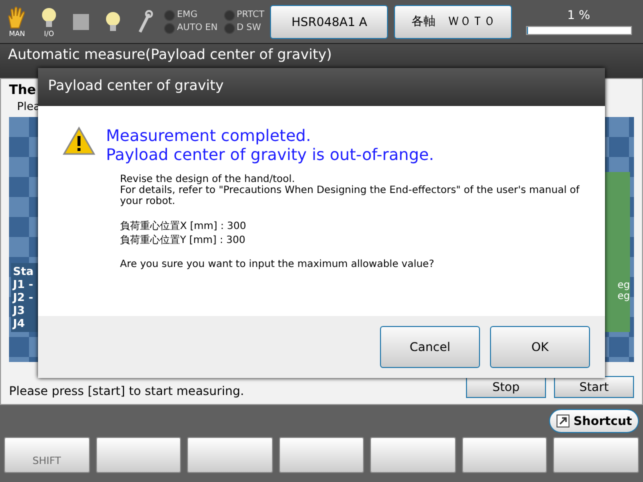  I want to click on body-text: For details, refer to "Precautions When Designing the End-effectors" of the user's manual of your robot., so click(350, 196).